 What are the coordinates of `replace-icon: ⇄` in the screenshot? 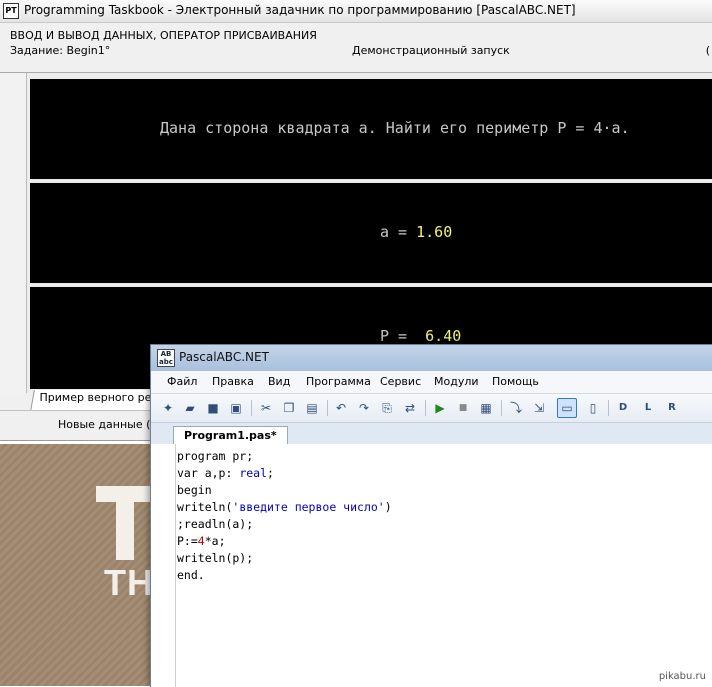 It's located at (410, 408).